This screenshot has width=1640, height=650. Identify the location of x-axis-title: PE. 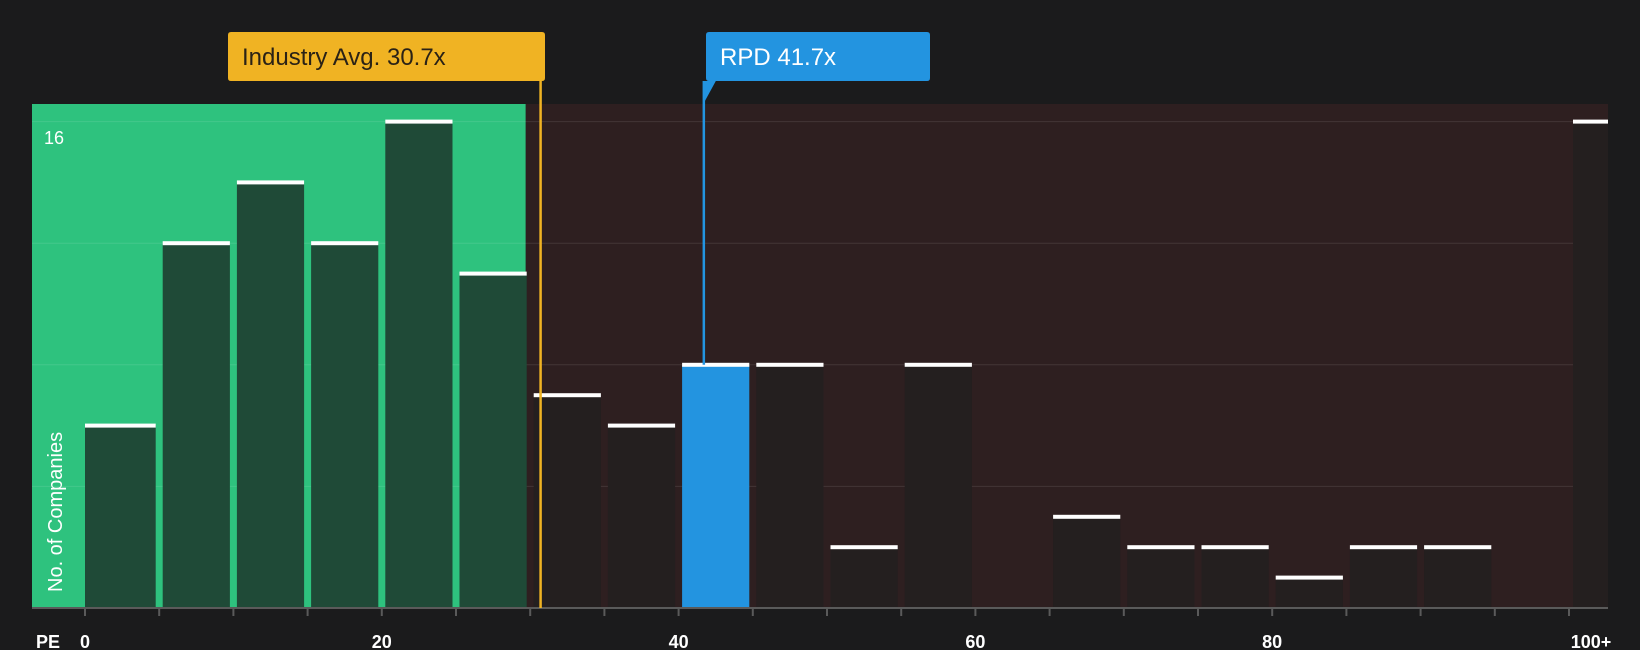
(48, 641).